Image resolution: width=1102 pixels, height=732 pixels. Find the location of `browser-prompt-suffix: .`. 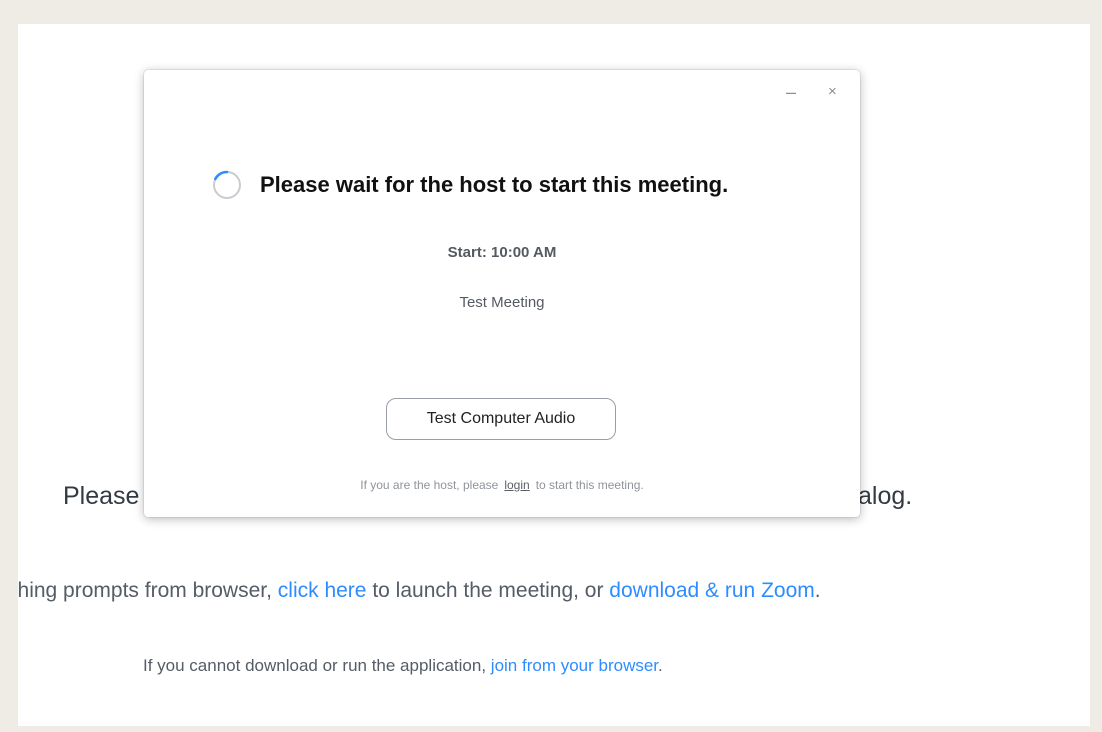

browser-prompt-suffix: . is located at coordinates (817, 590).